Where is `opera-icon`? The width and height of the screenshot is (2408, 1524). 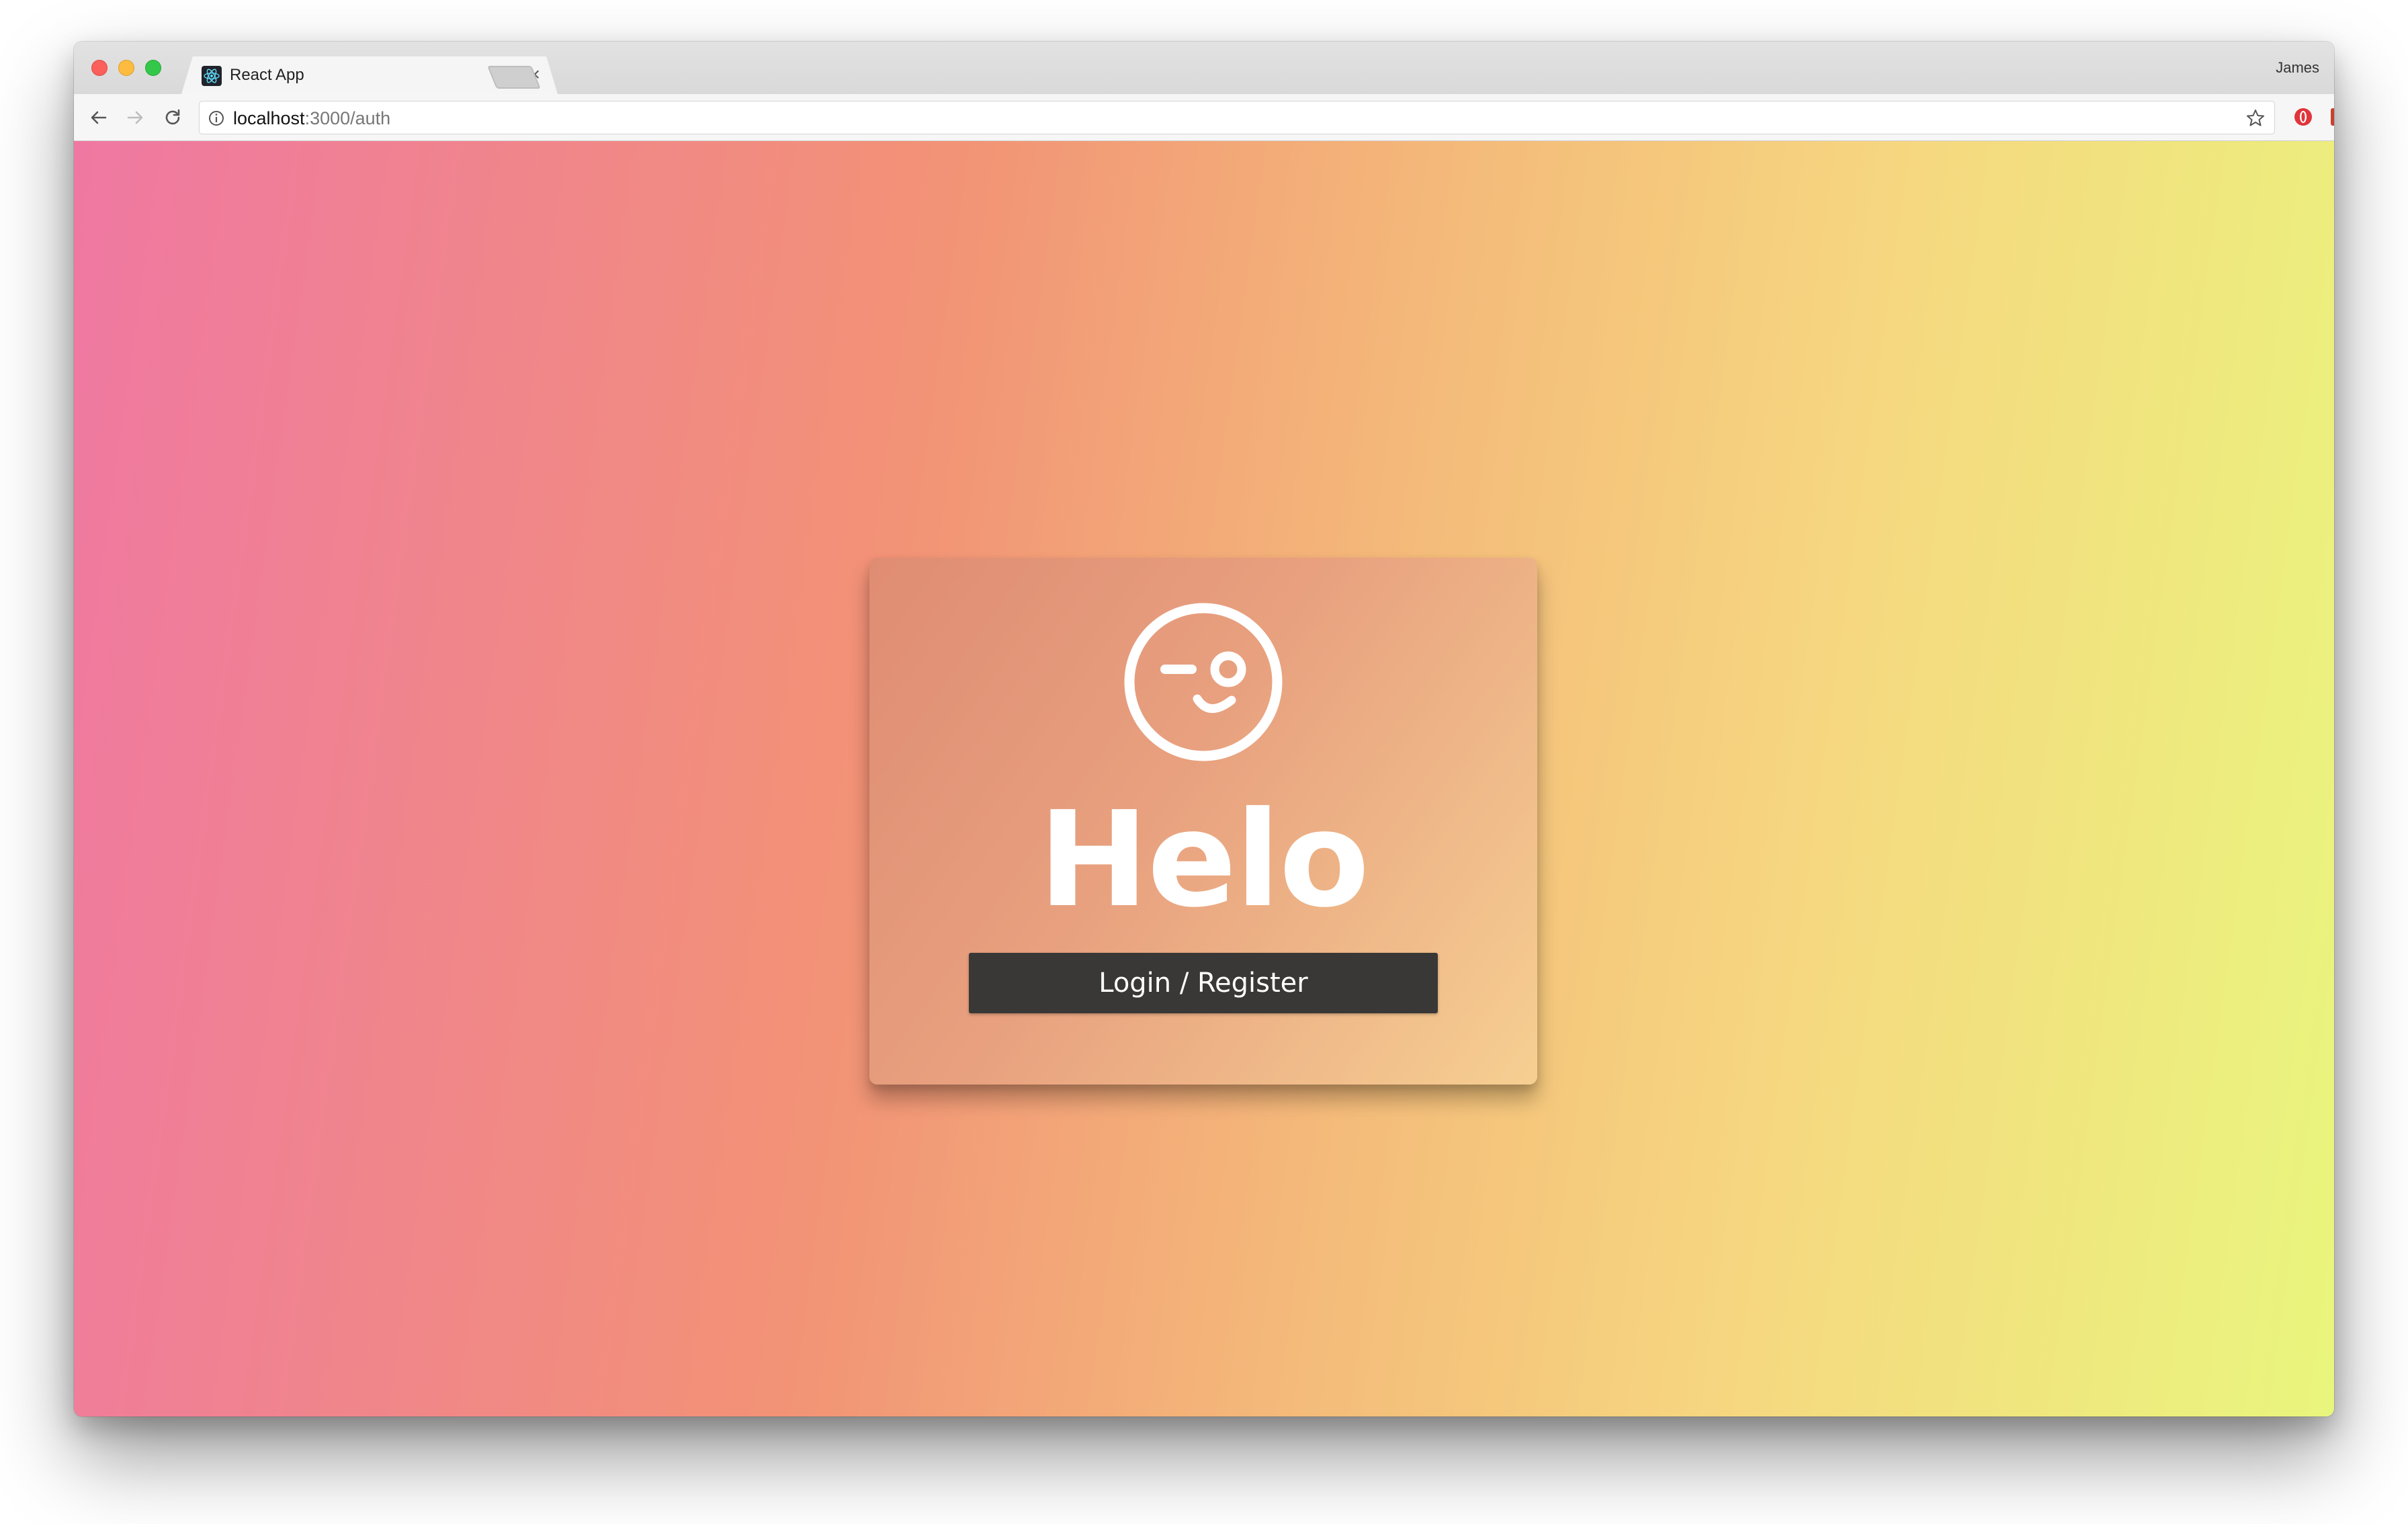 opera-icon is located at coordinates (2303, 117).